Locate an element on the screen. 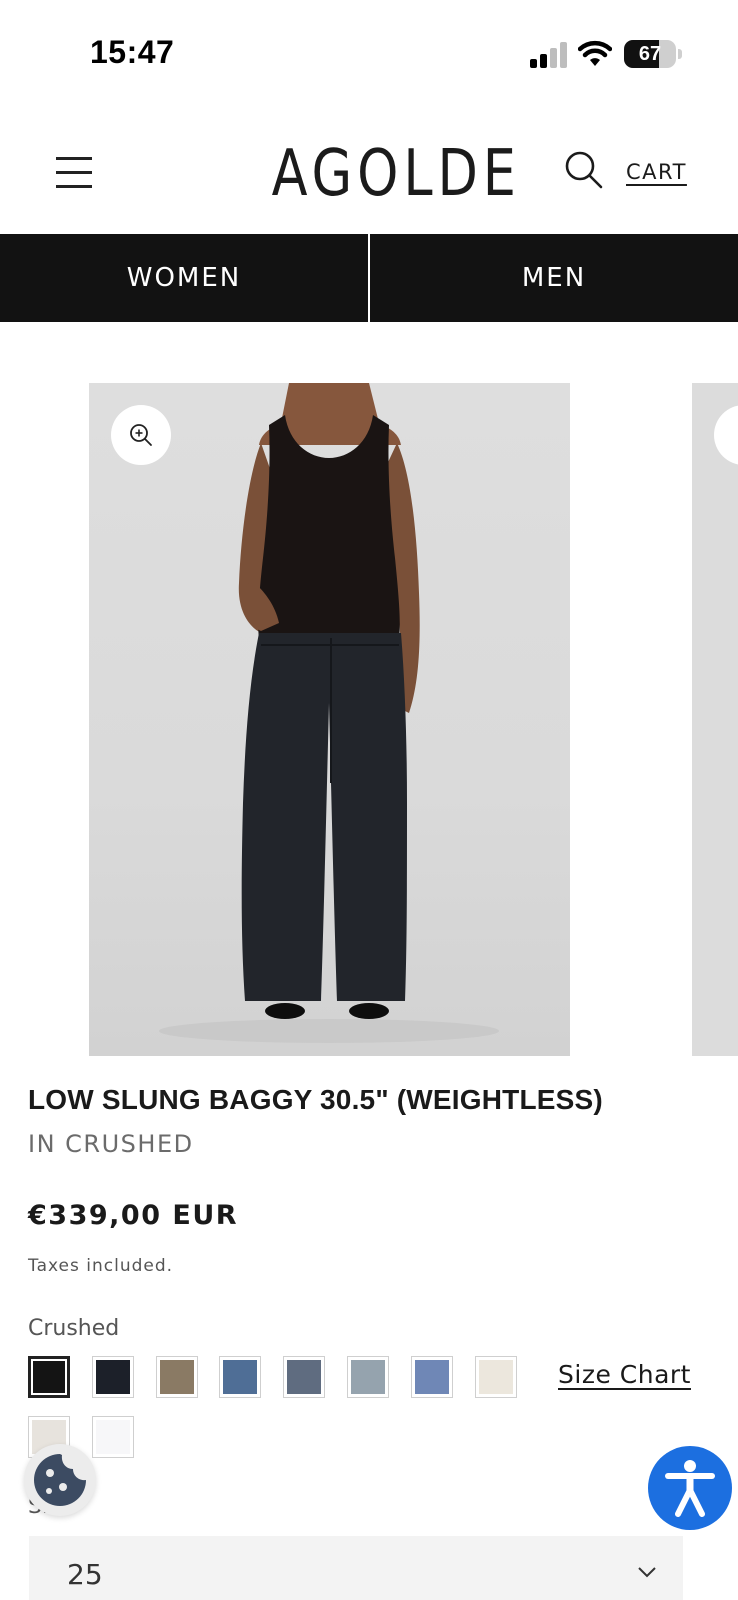 The height and width of the screenshot is (1600, 738). status-time: 15:47 is located at coordinates (132, 52).